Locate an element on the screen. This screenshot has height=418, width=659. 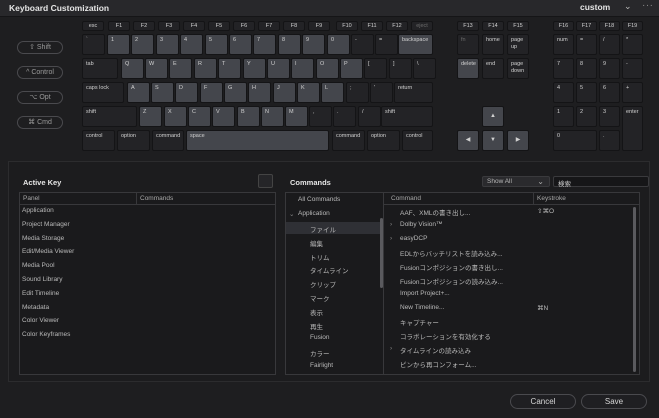
commands-scrollbar is located at coordinates (634, 289).